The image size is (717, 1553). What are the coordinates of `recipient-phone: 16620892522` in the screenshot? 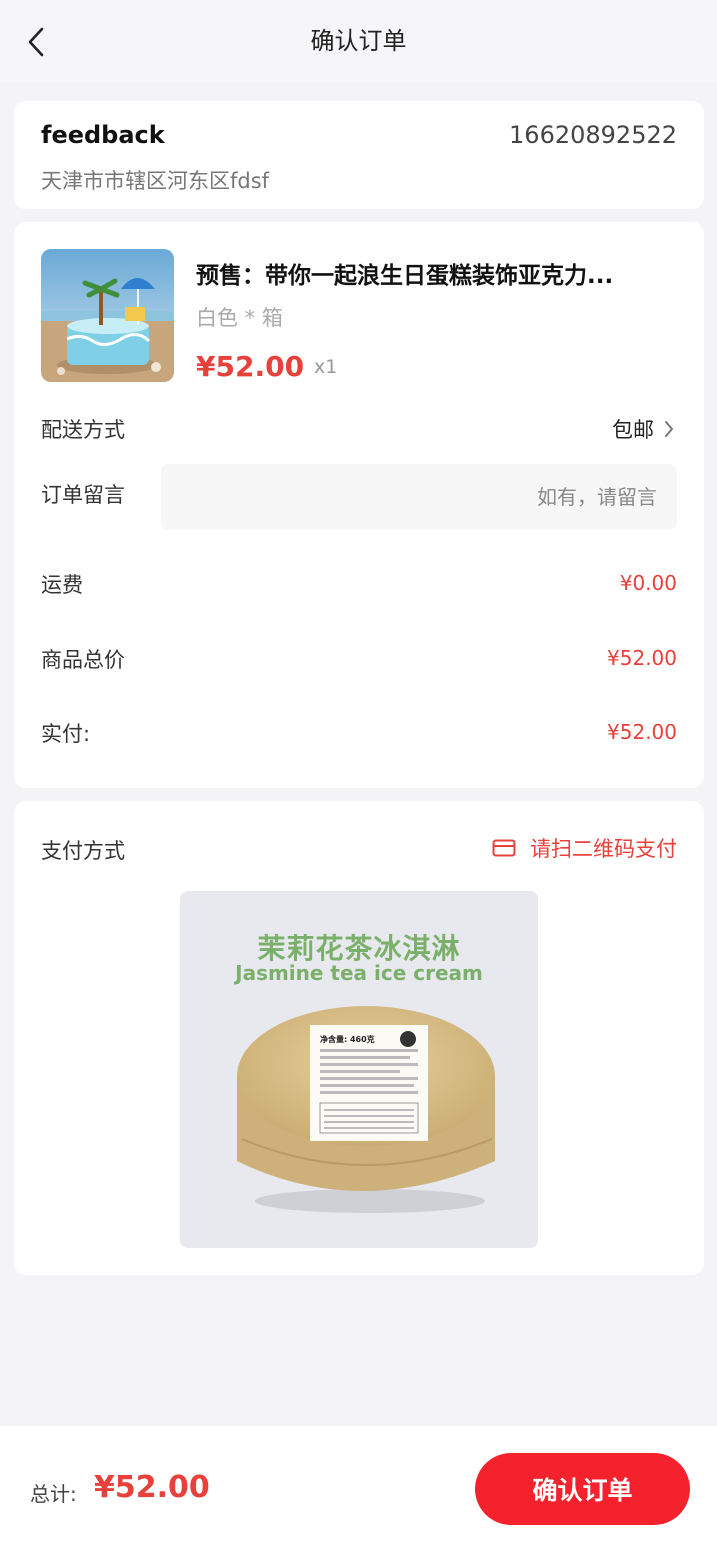 It's located at (593, 135).